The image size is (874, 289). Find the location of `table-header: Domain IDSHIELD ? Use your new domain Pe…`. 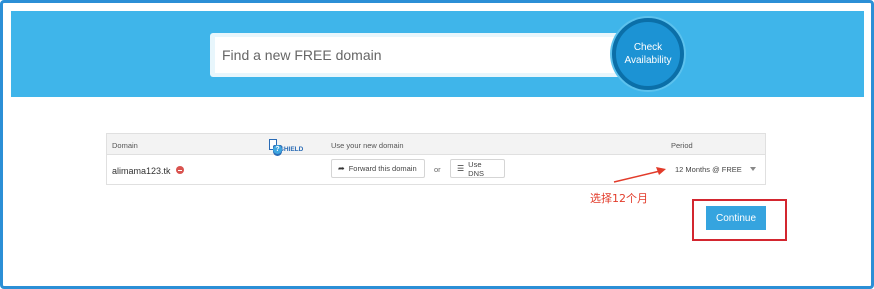

table-header: Domain IDSHIELD ? Use your new domain Pe… is located at coordinates (436, 145).